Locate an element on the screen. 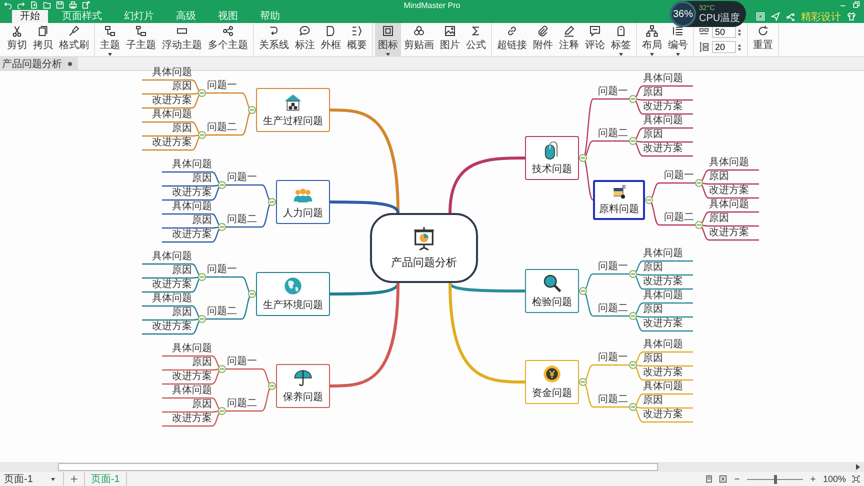  share-icon is located at coordinates (790, 17).